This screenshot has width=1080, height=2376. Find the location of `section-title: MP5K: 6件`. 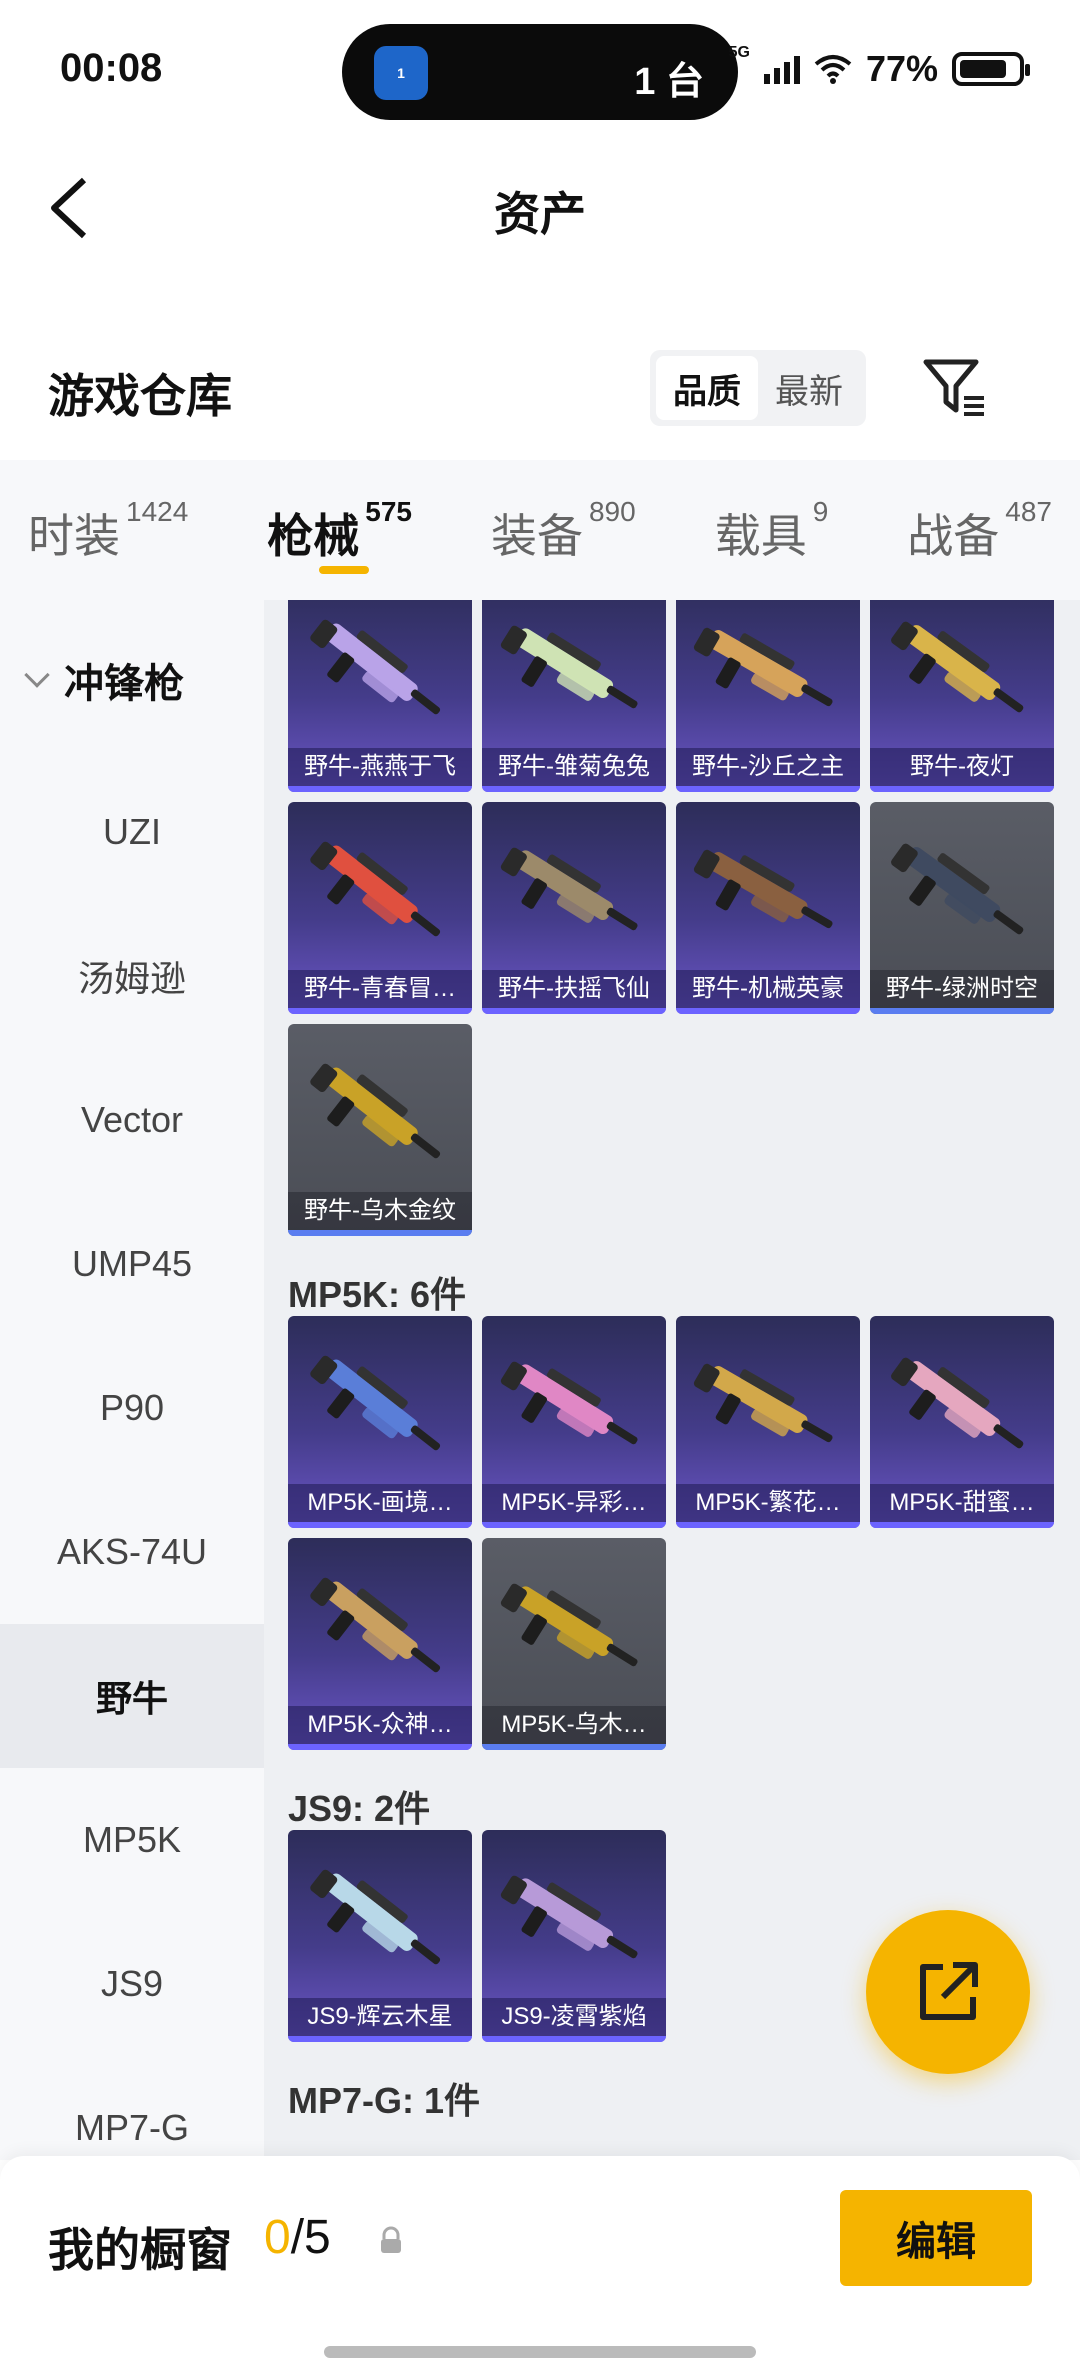

section-title: MP5K: 6件 is located at coordinates (377, 1294).